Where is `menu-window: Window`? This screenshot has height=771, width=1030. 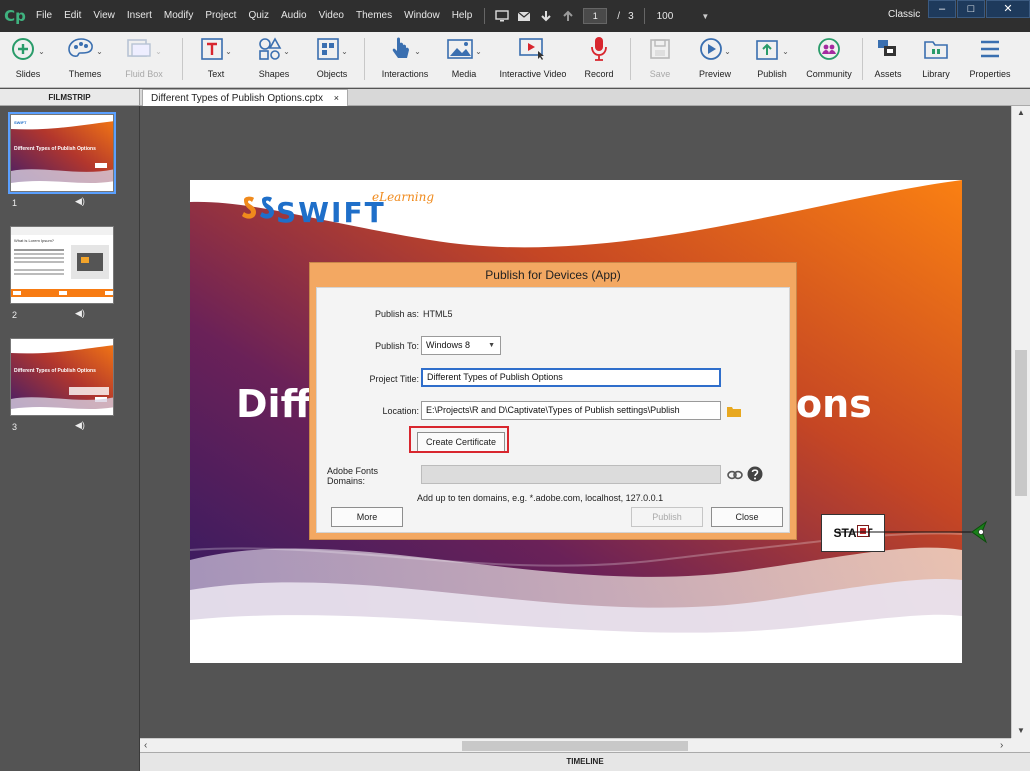 menu-window: Window is located at coordinates (422, 16).